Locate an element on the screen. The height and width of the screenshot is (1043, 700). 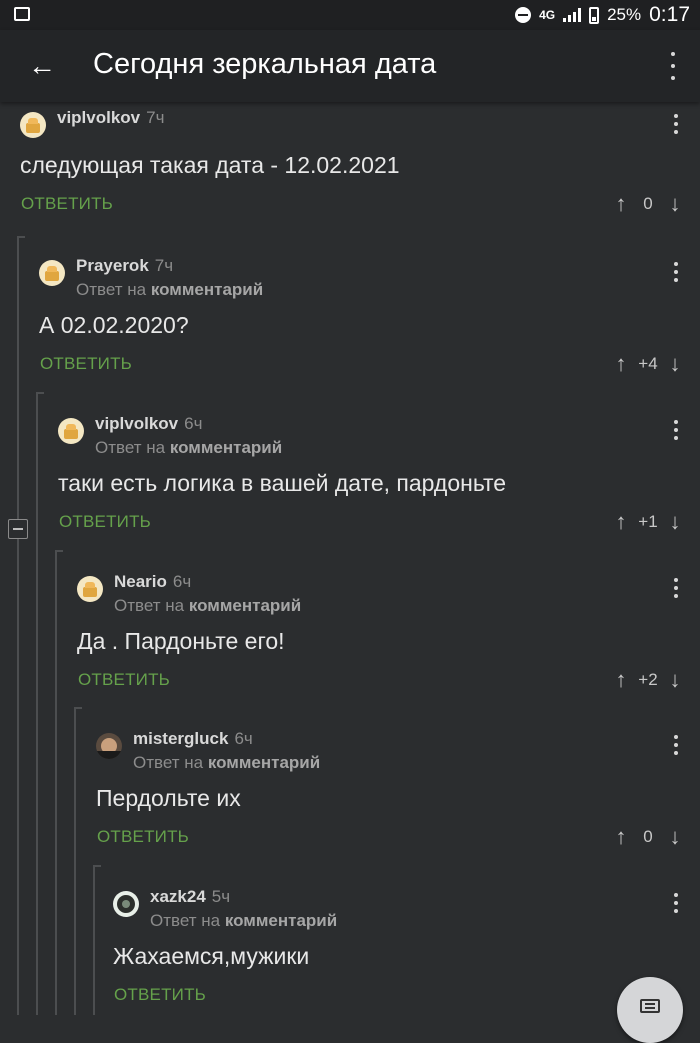
vote-count: +4 is located at coordinates (648, 363).